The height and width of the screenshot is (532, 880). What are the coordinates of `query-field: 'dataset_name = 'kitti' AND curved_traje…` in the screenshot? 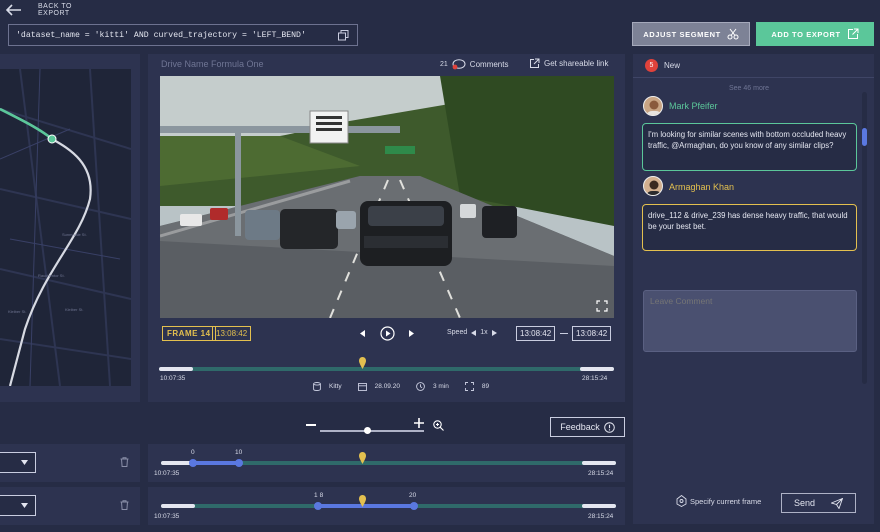 It's located at (183, 35).